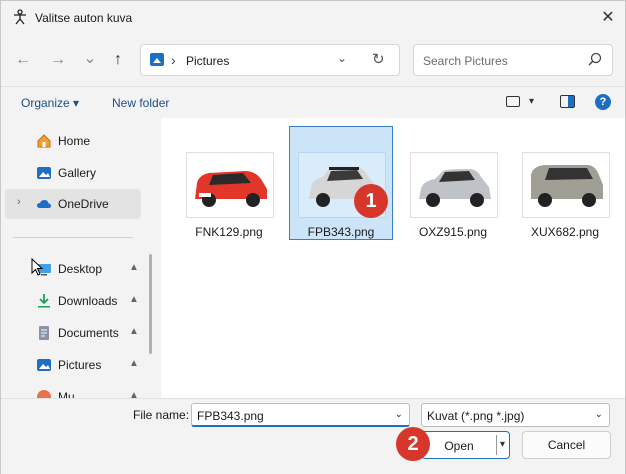 The image size is (626, 474). I want to click on file-name: OXZ915.png, so click(453, 232).